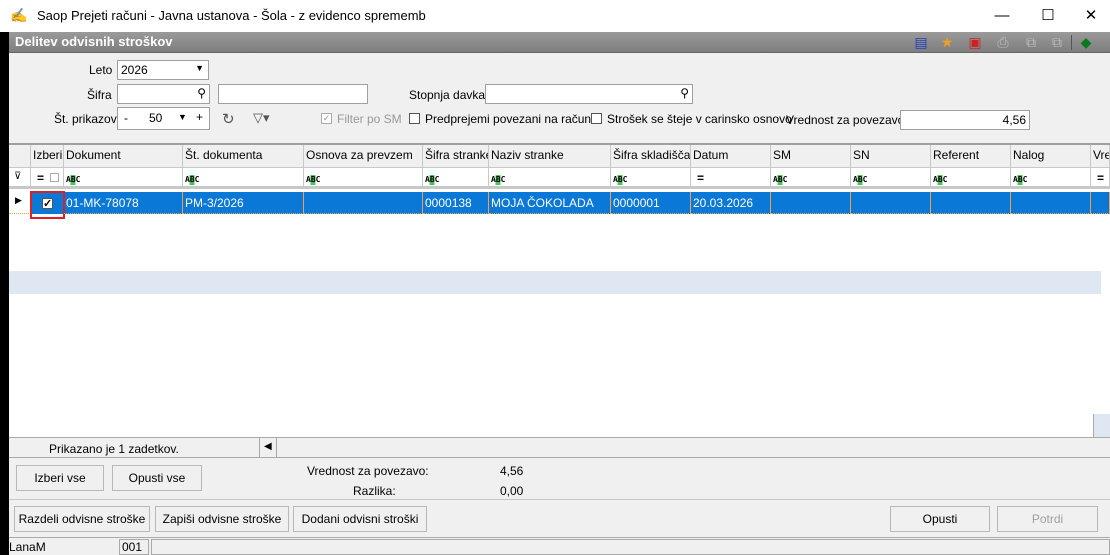  What do you see at coordinates (731, 156) in the screenshot?
I see `column-header: Datum` at bounding box center [731, 156].